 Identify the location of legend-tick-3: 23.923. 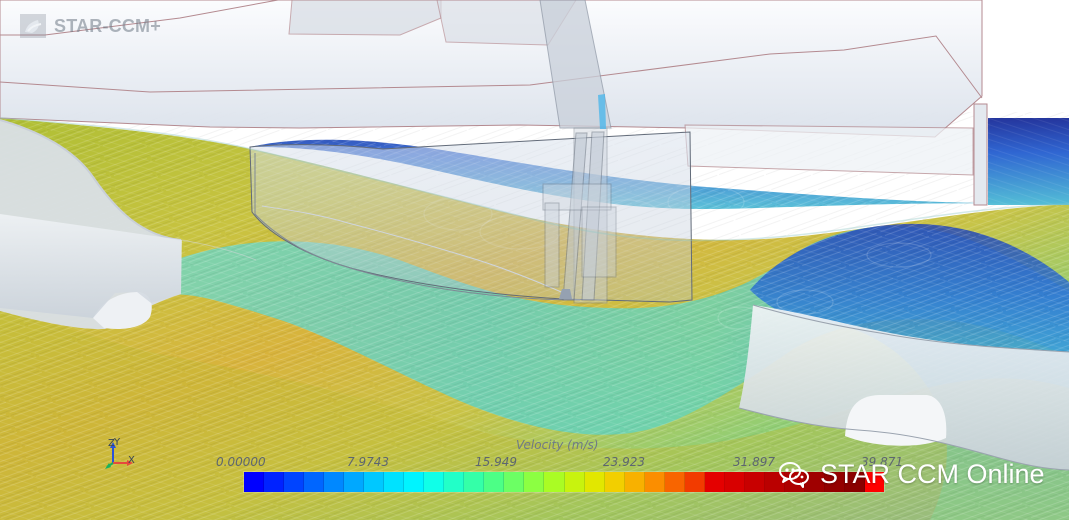
(624, 462).